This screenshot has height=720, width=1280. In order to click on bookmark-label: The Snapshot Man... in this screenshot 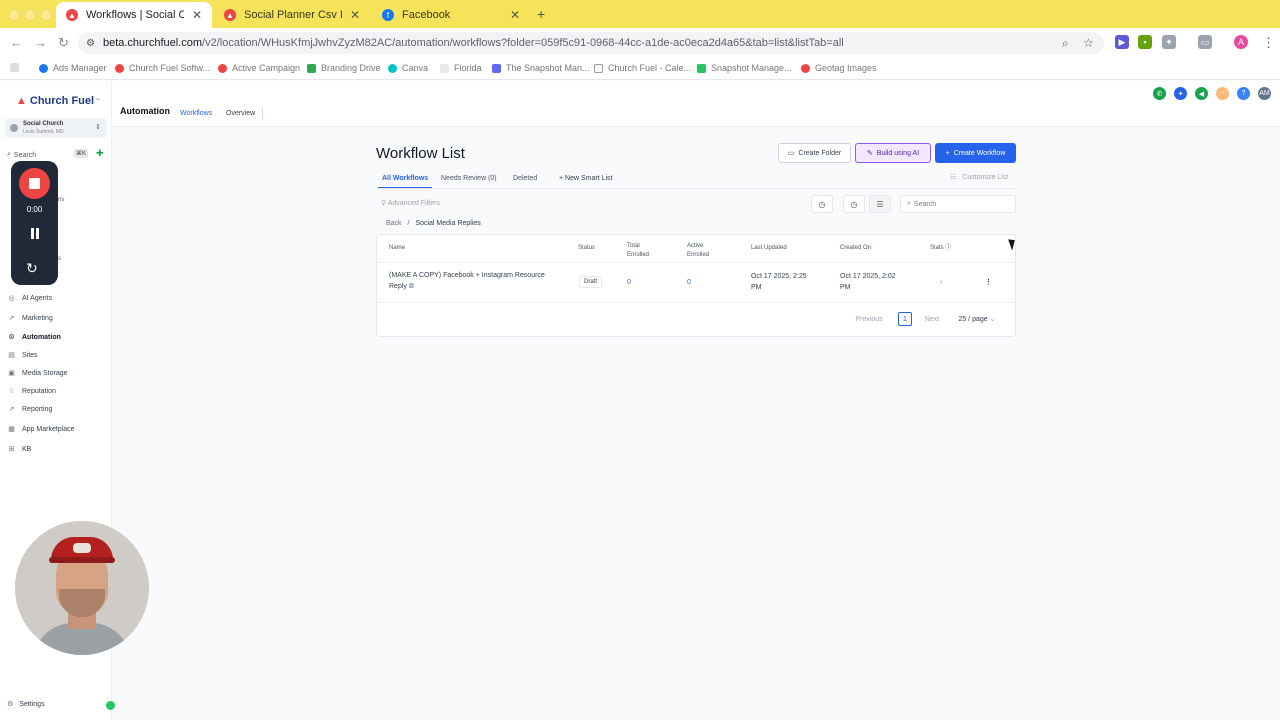, I will do `click(548, 68)`.